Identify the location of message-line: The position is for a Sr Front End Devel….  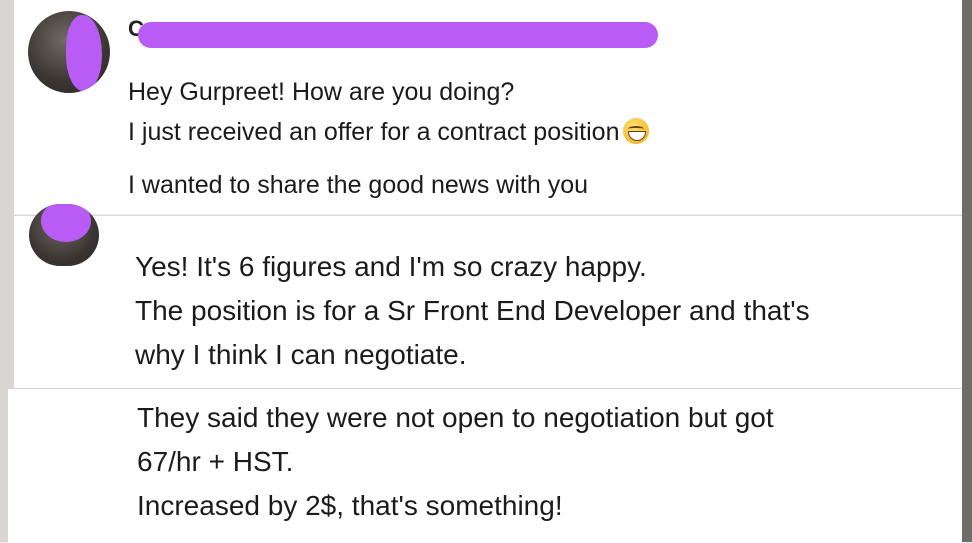
(472, 310).